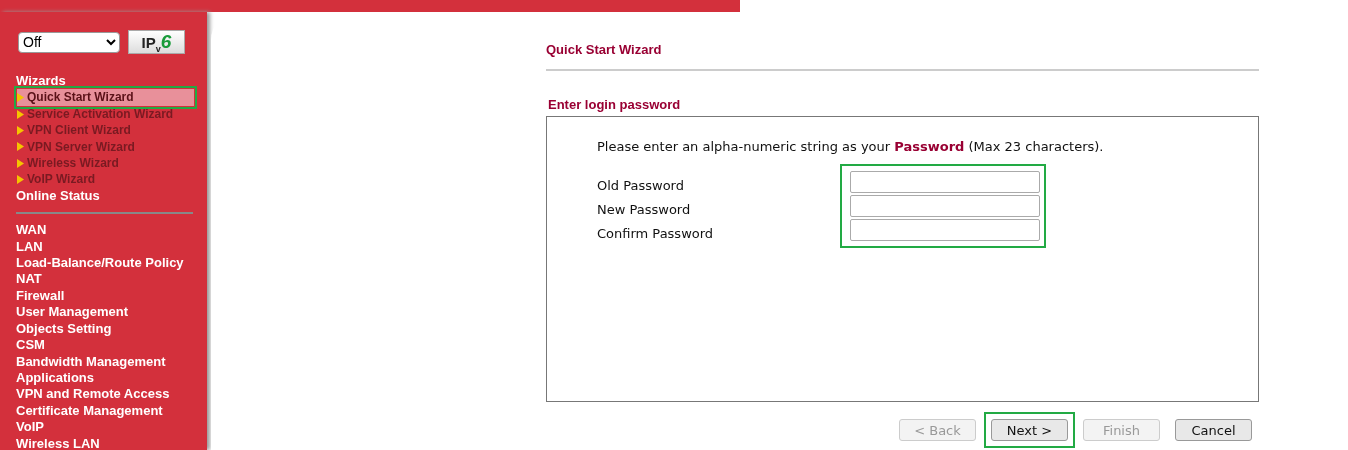 This screenshot has width=1348, height=450. I want to click on mode-select: Off, so click(69, 42).